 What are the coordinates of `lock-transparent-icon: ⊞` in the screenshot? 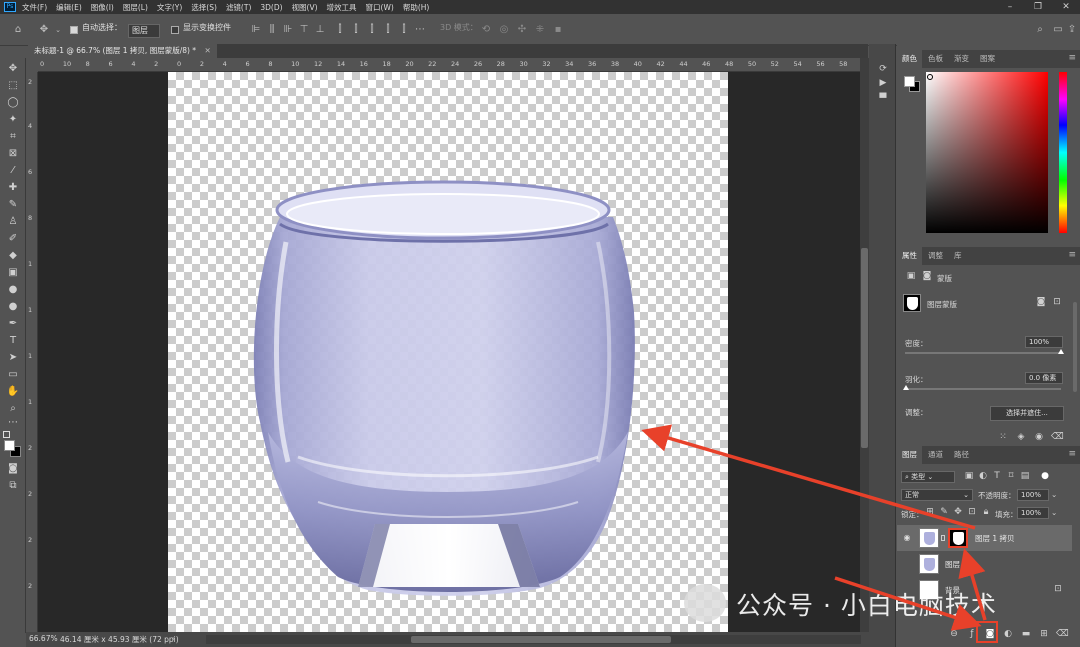 It's located at (930, 513).